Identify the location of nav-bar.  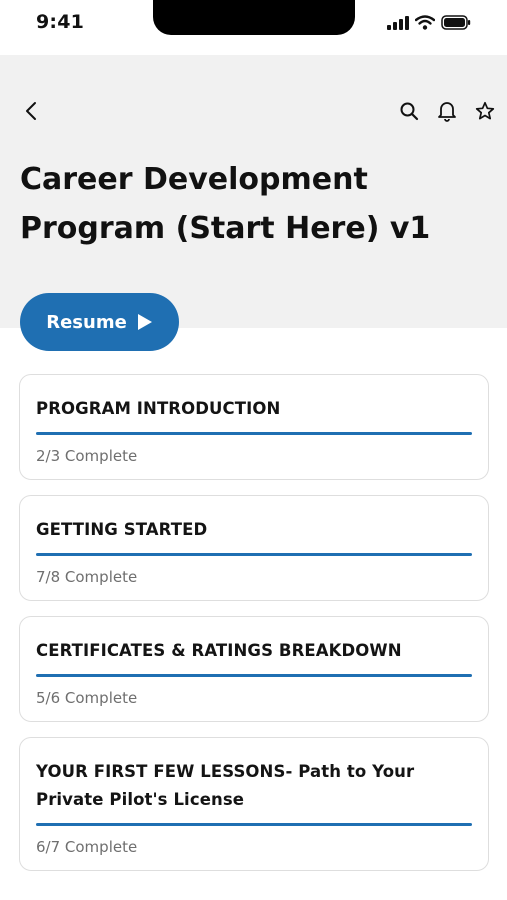
(253, 111).